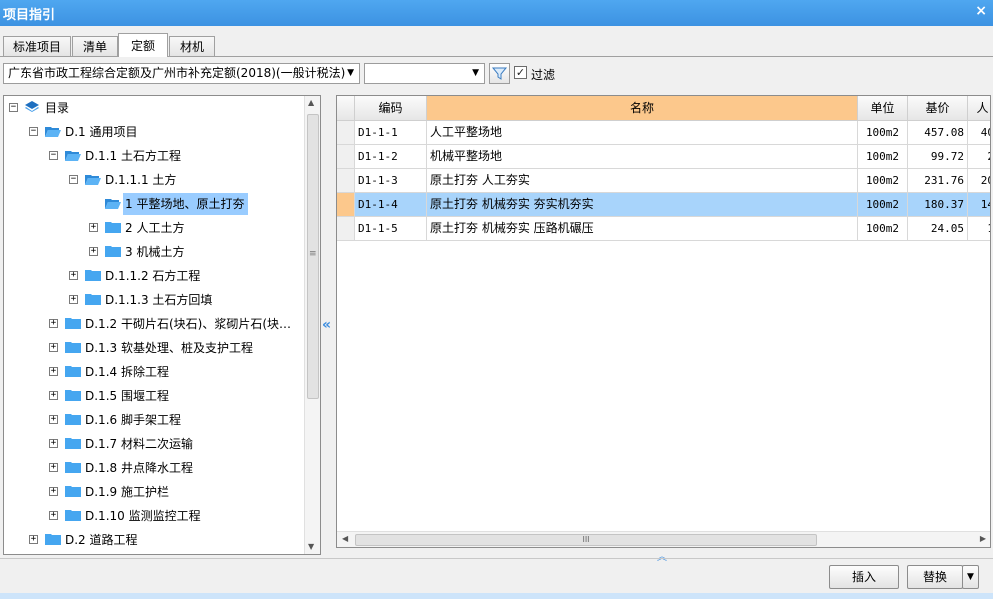 This screenshot has width=993, height=599. What do you see at coordinates (311, 102) in the screenshot?
I see `scroll-up-icon: ▲` at bounding box center [311, 102].